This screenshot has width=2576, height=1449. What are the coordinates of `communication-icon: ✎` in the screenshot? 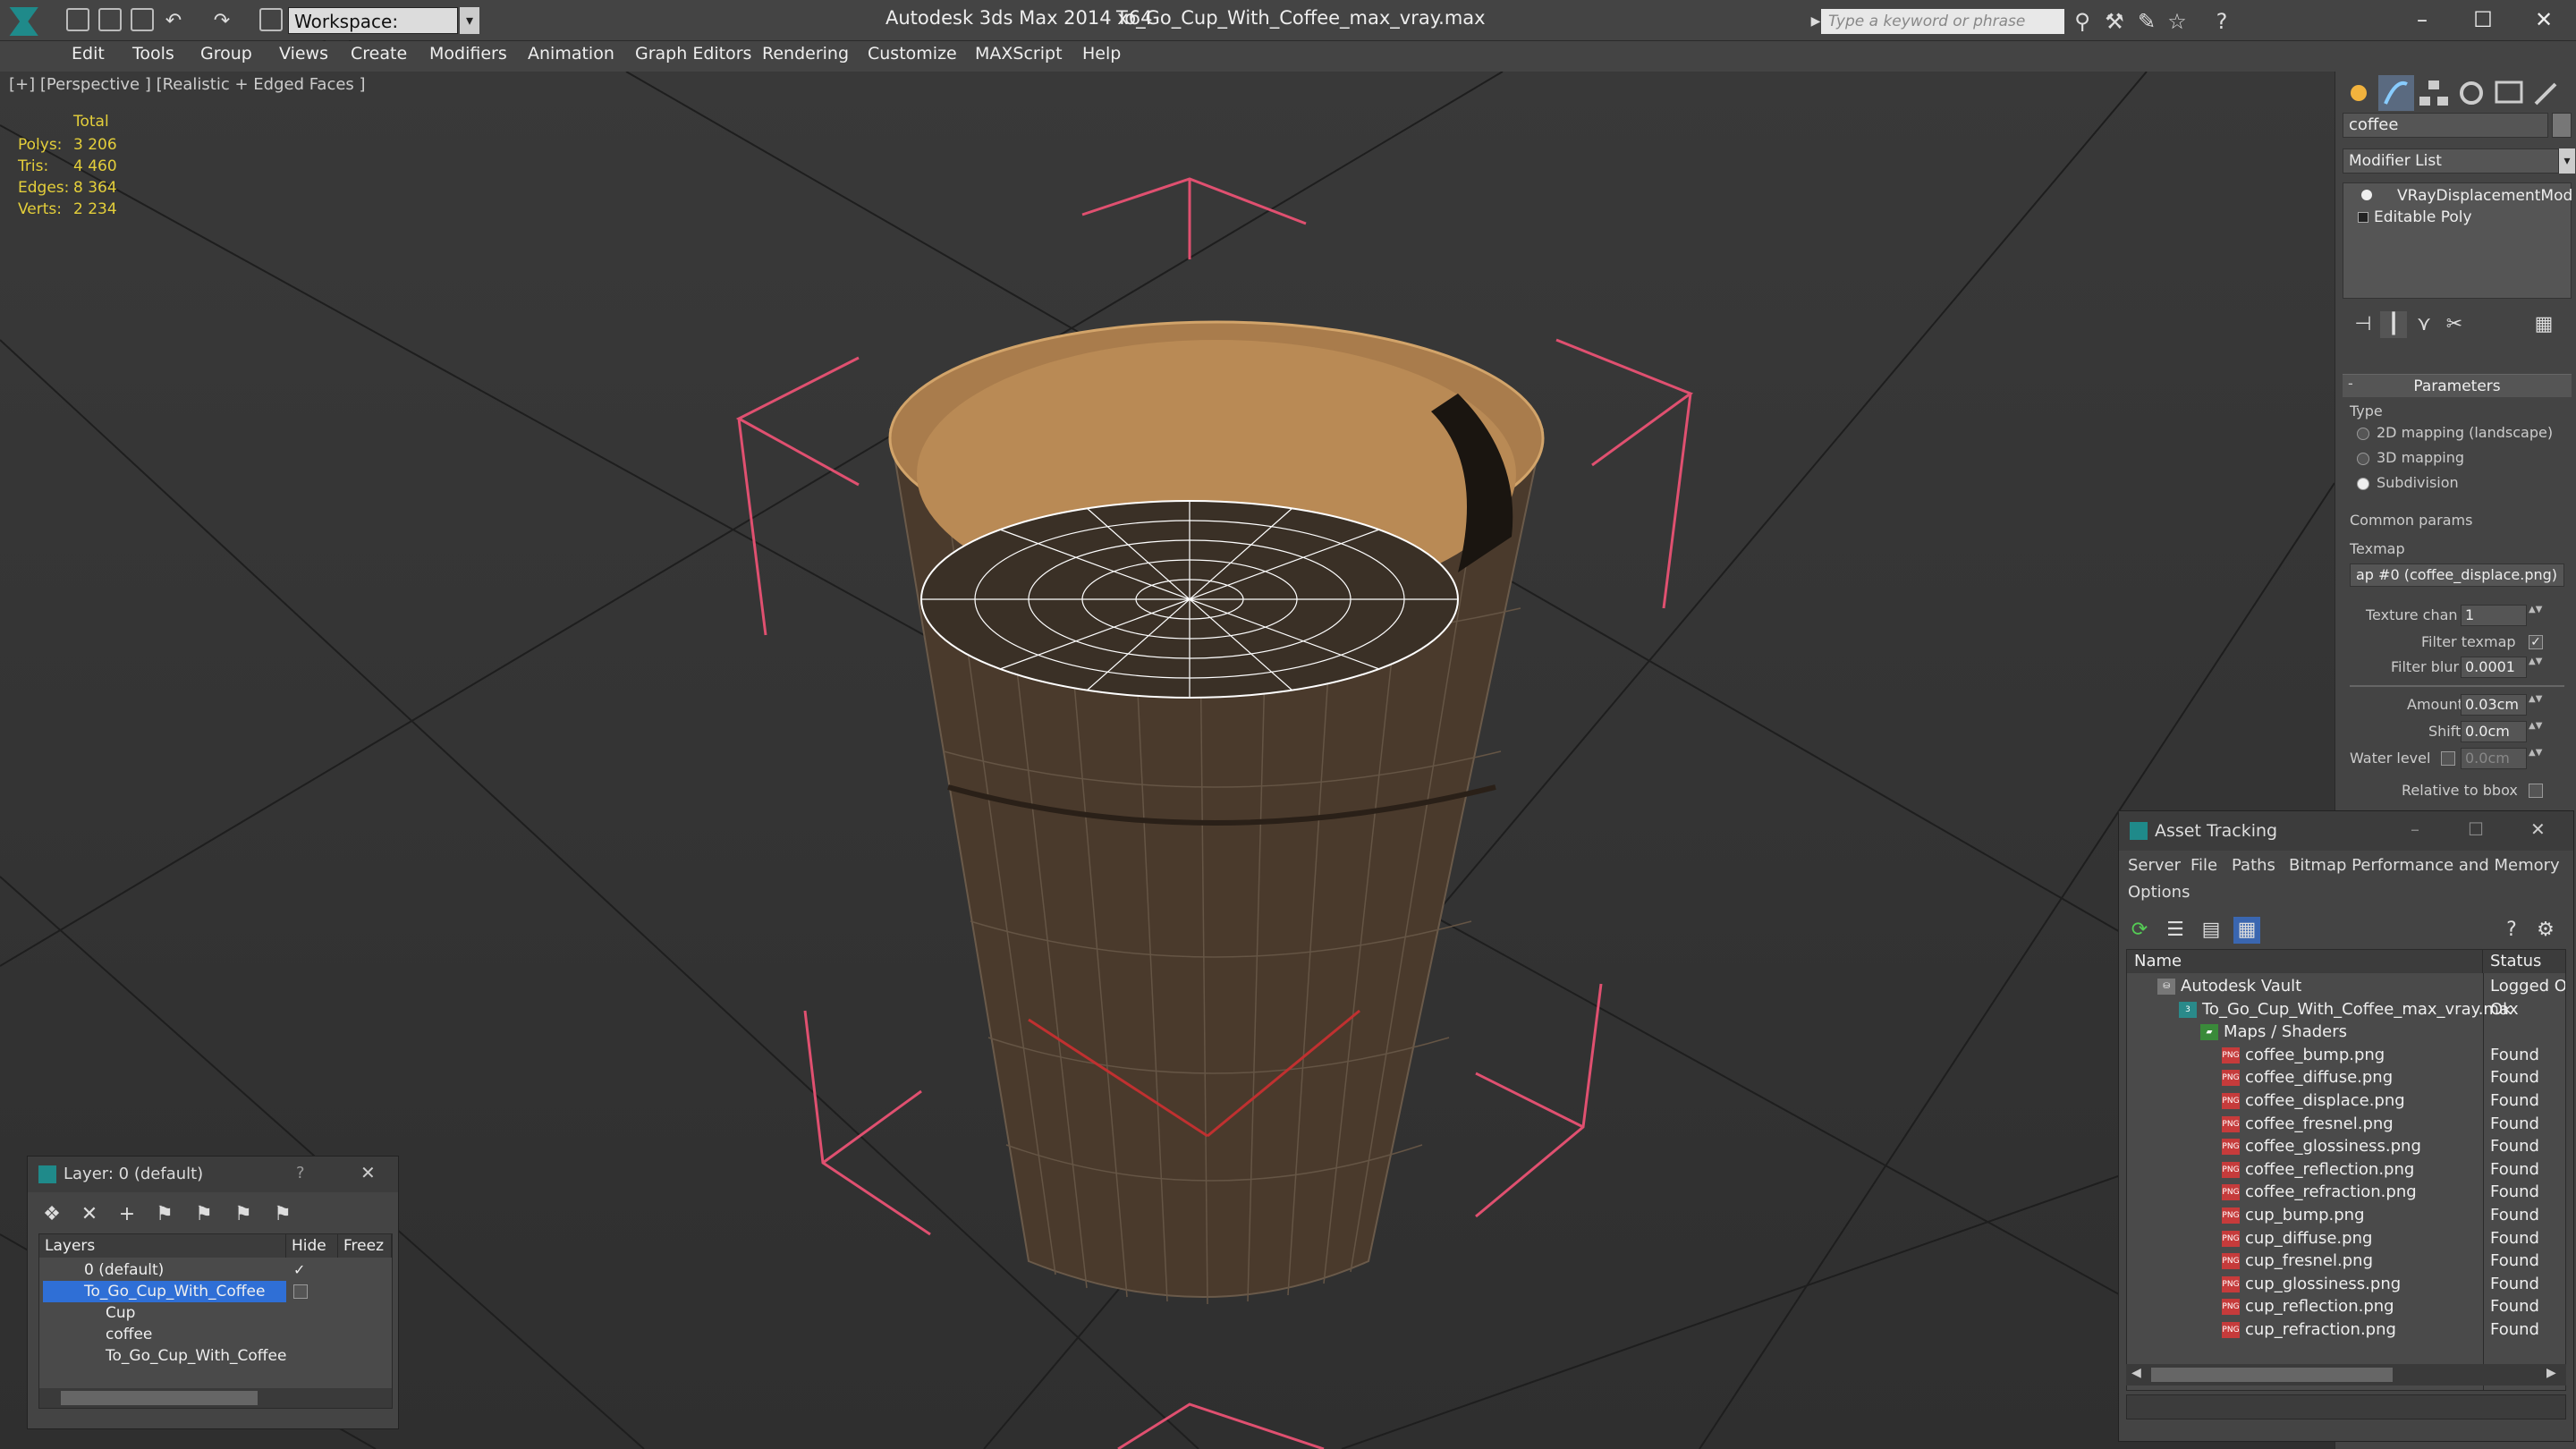 It's located at (2146, 21).